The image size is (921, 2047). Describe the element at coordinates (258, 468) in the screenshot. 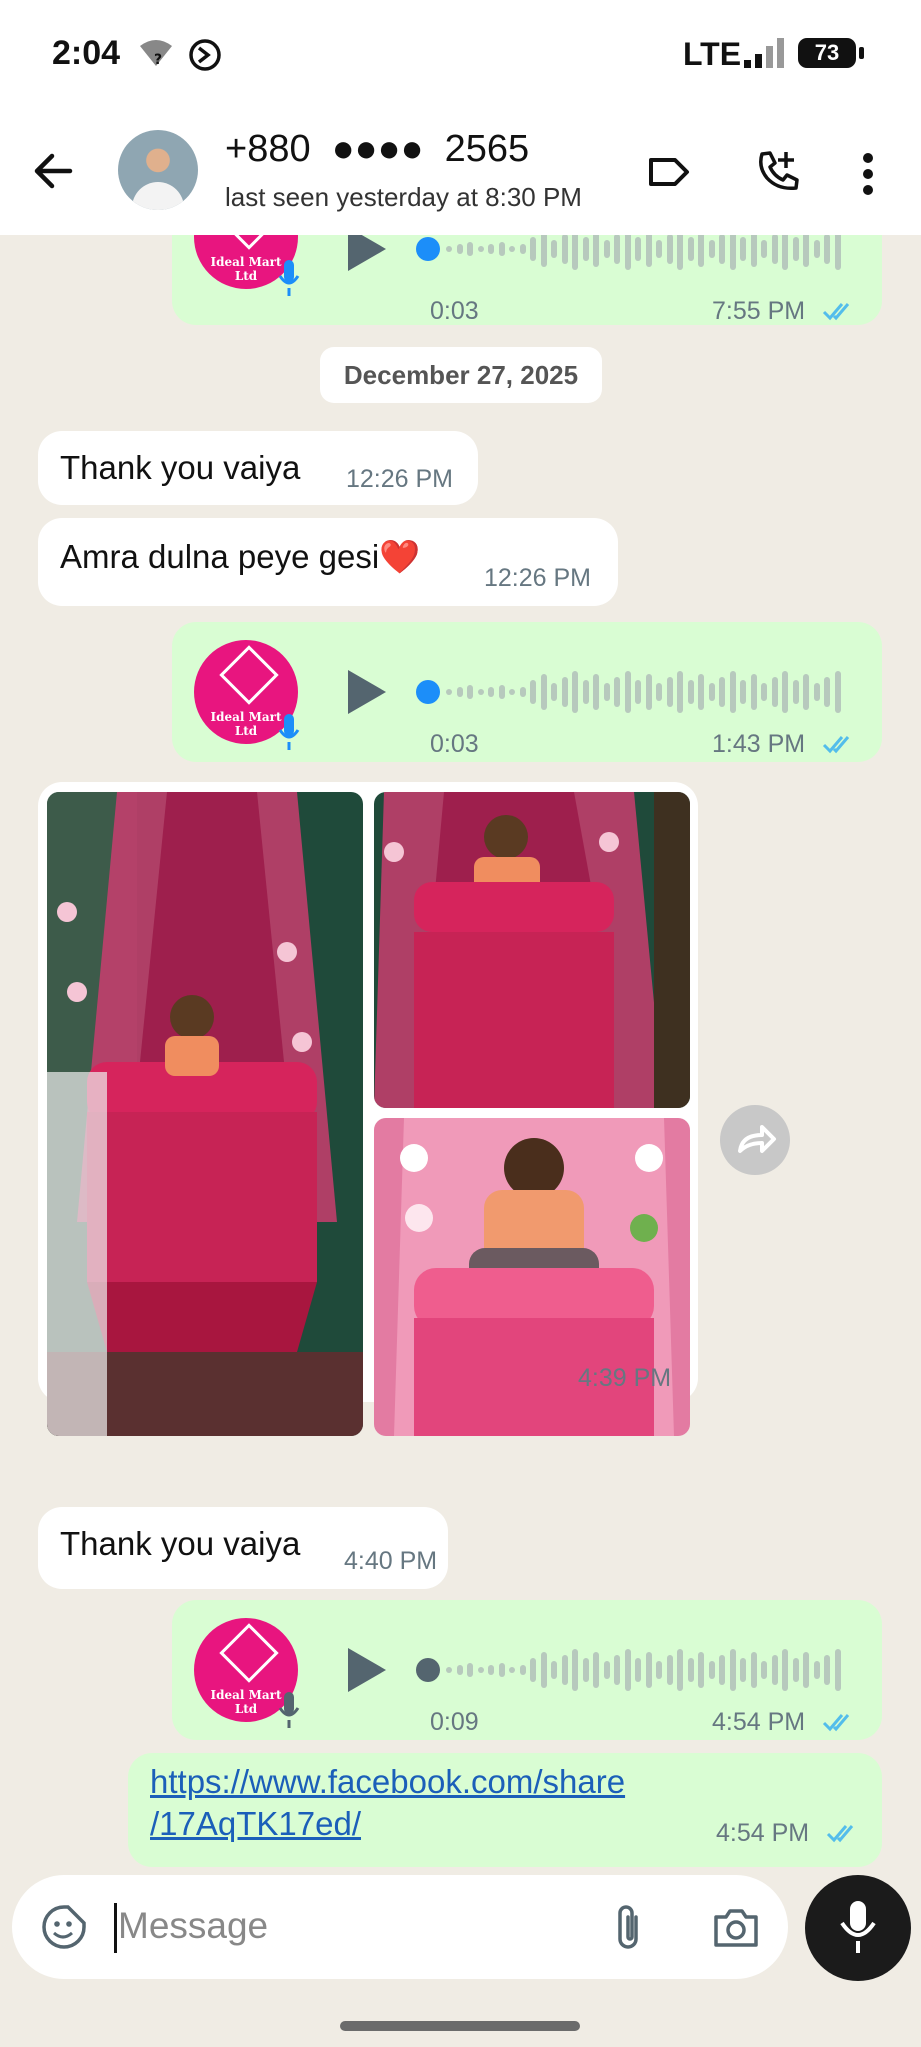

I see `incoming-message: Thank you vaiya 12:26 PM` at that location.